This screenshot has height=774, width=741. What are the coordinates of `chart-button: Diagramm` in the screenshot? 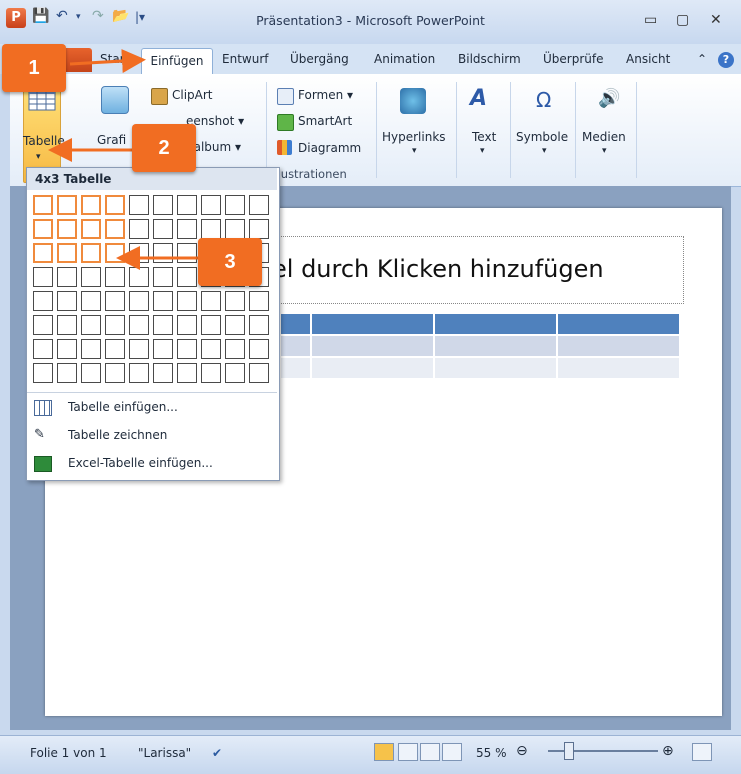 It's located at (329, 148).